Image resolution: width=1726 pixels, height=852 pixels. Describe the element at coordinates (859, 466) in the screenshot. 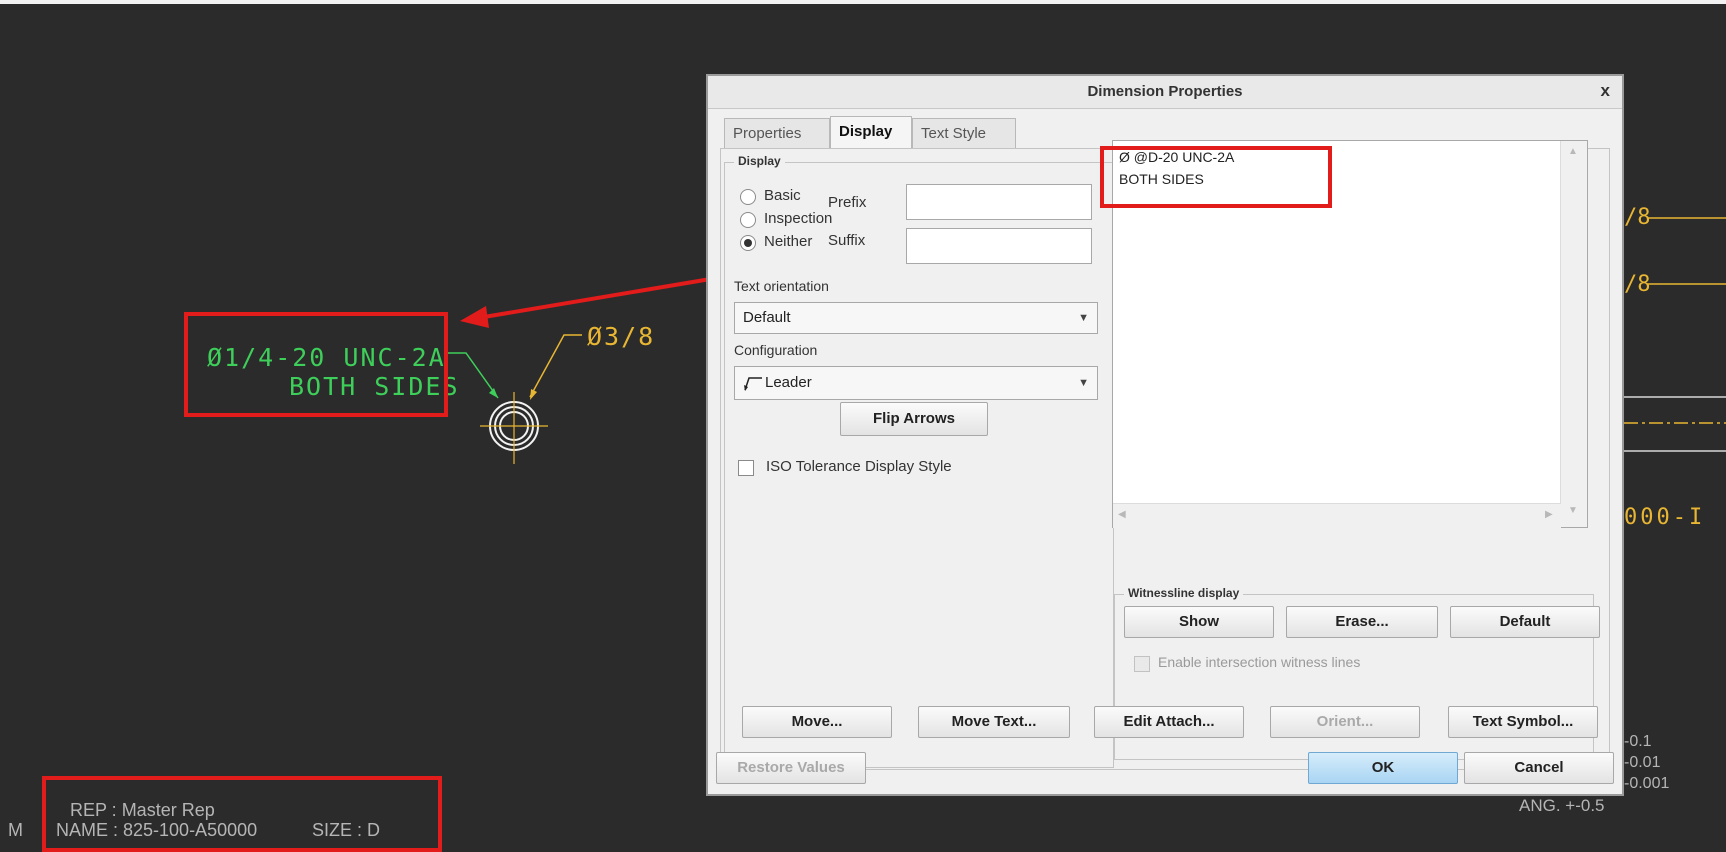

I see `iso-tolerance-label: ISO Tolerance Display Style` at that location.